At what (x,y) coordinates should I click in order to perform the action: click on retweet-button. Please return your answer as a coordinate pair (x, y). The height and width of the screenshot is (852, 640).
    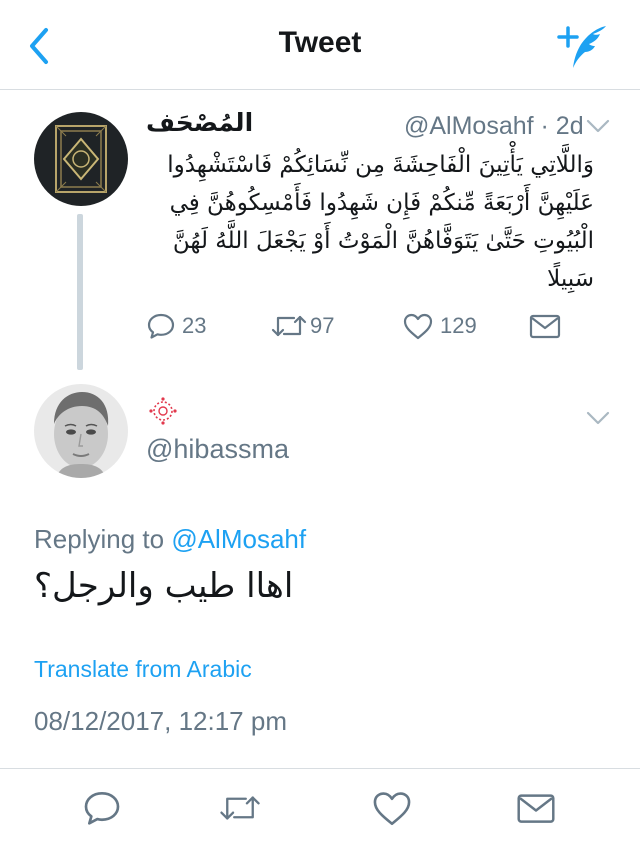
    Looking at the image, I should click on (240, 808).